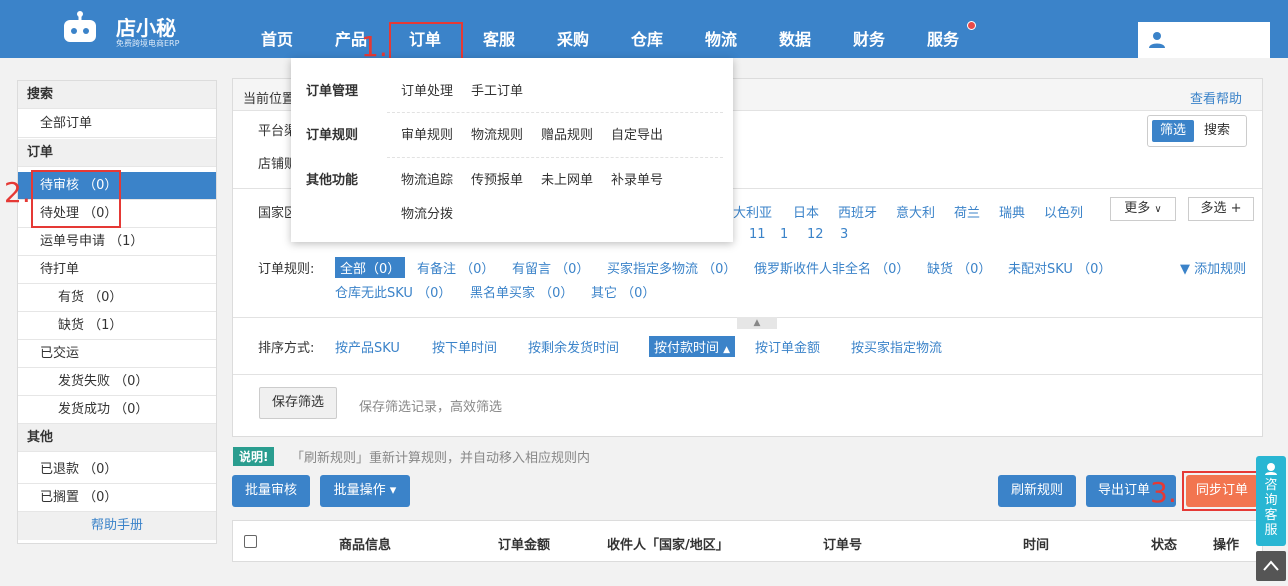 The height and width of the screenshot is (586, 1288). What do you see at coordinates (277, 38) in the screenshot?
I see `nav-home: 首页` at bounding box center [277, 38].